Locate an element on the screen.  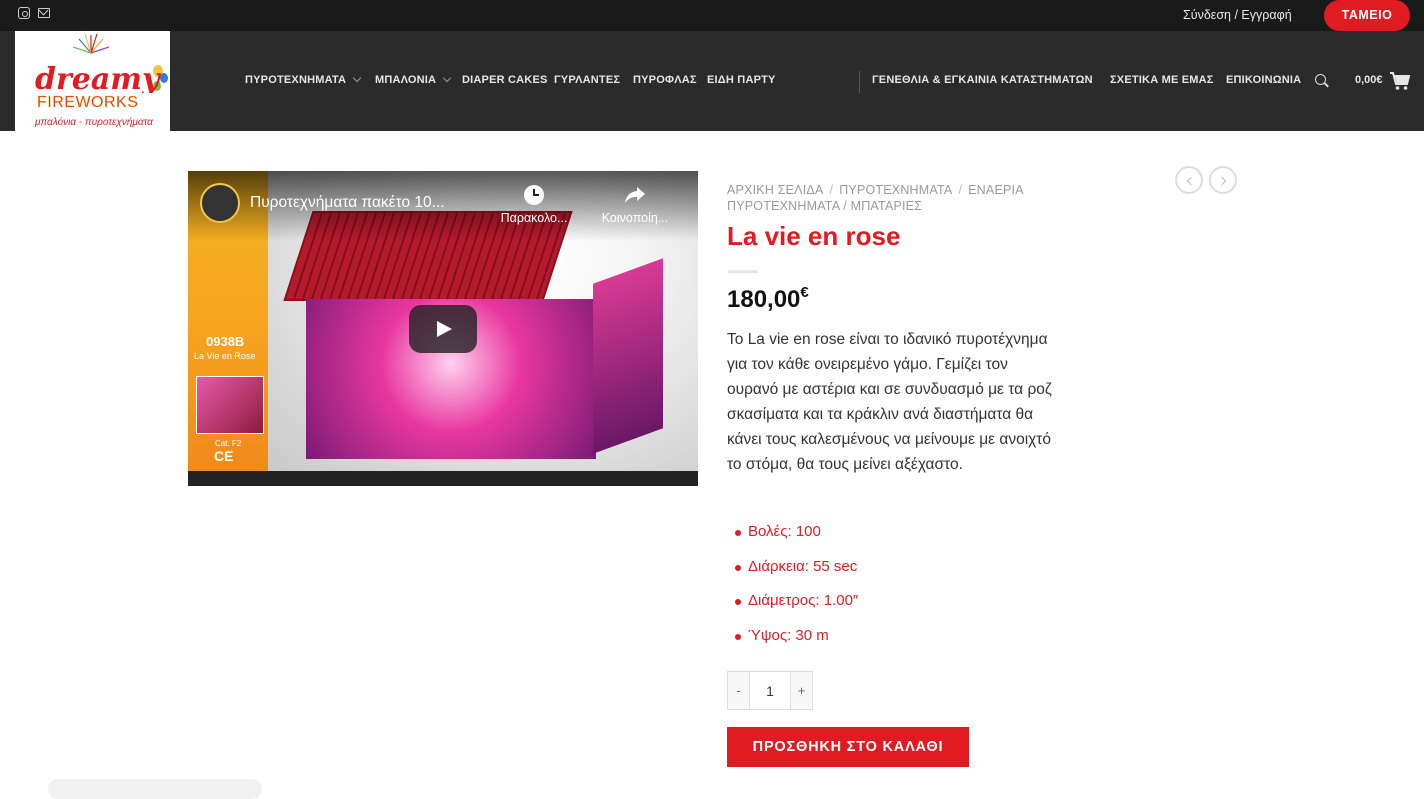
logo-wordmark: dreamy is located at coordinates (98, 79).